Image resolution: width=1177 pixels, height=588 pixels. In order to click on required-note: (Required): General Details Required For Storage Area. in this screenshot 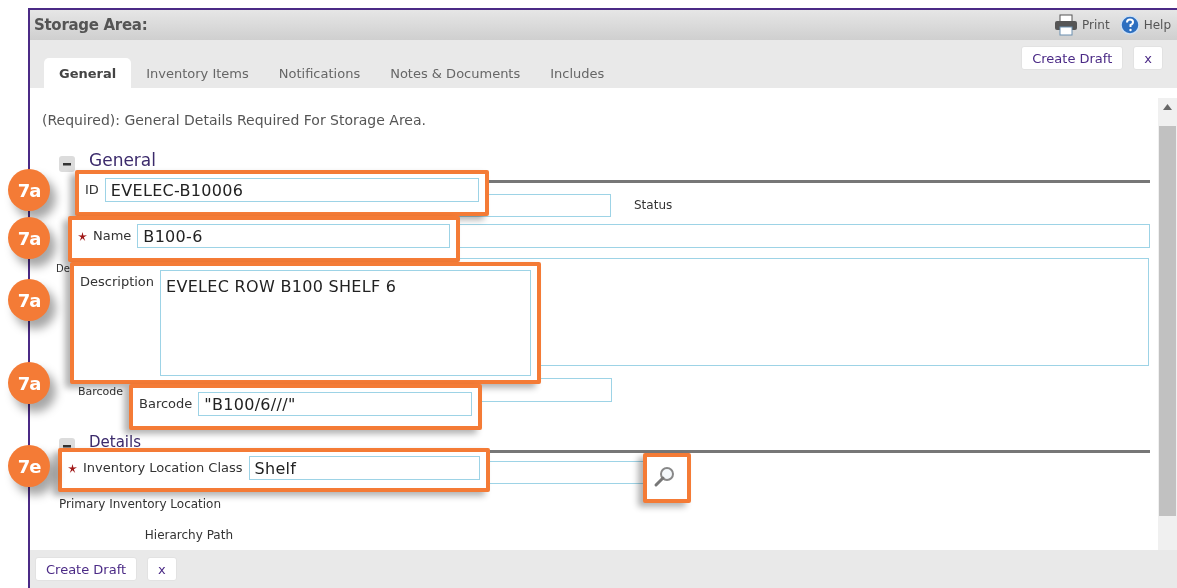, I will do `click(234, 120)`.